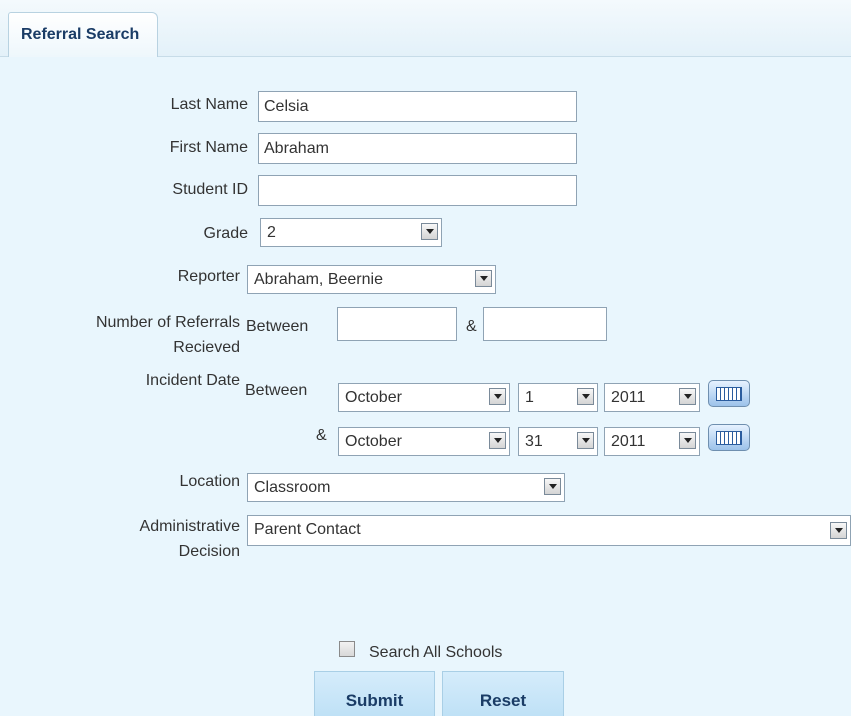 The height and width of the screenshot is (716, 851). I want to click on admin-decision-select: Parent Contact, so click(549, 530).